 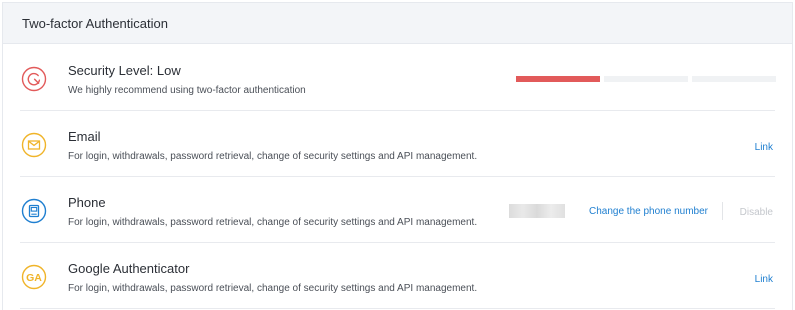 What do you see at coordinates (129, 268) in the screenshot?
I see `google-authenticator-title: Google Authenticator` at bounding box center [129, 268].